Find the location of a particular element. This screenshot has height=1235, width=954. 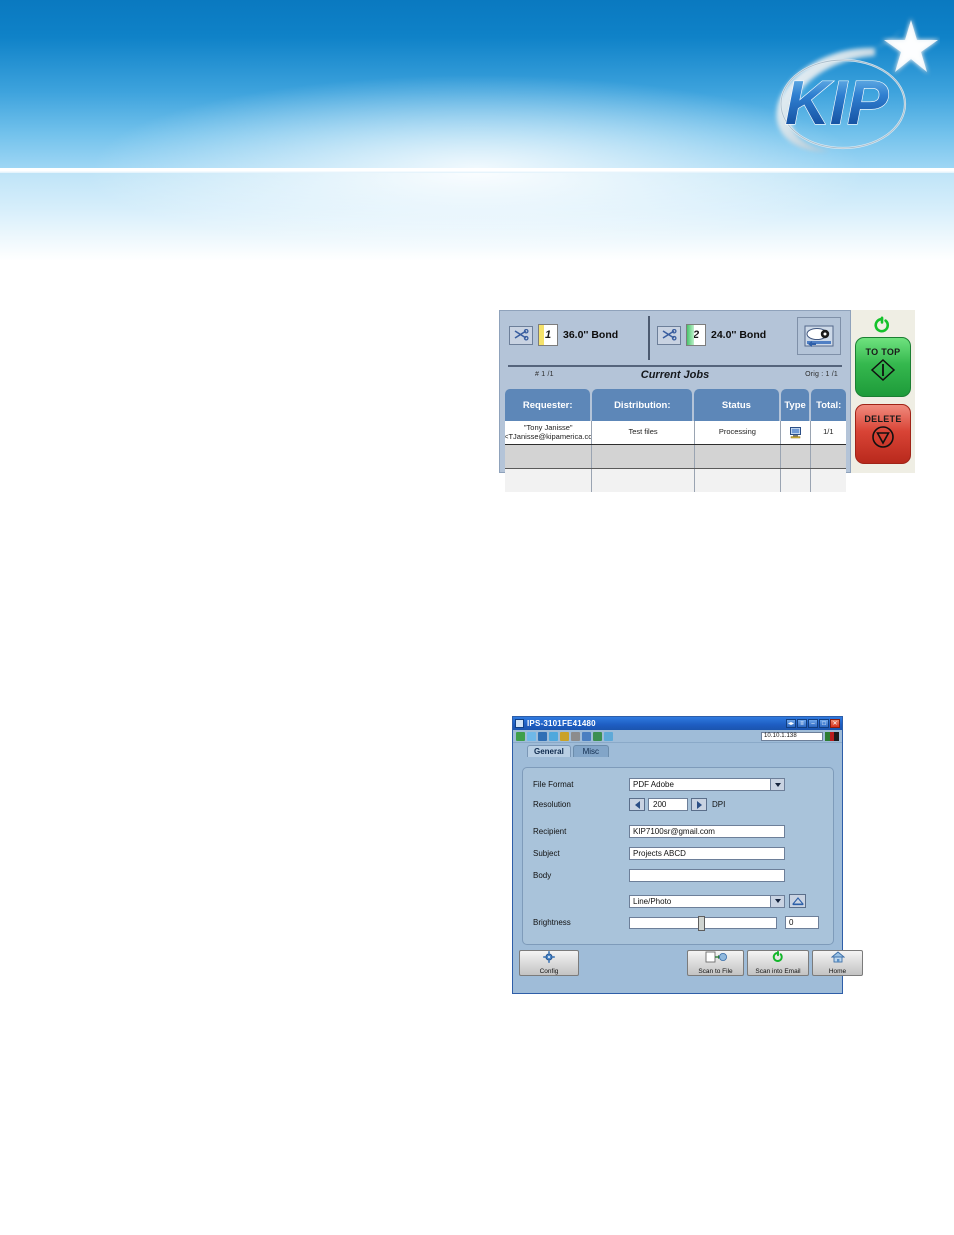

scan-to-file-label: Scan to File is located at coordinates (715, 972).